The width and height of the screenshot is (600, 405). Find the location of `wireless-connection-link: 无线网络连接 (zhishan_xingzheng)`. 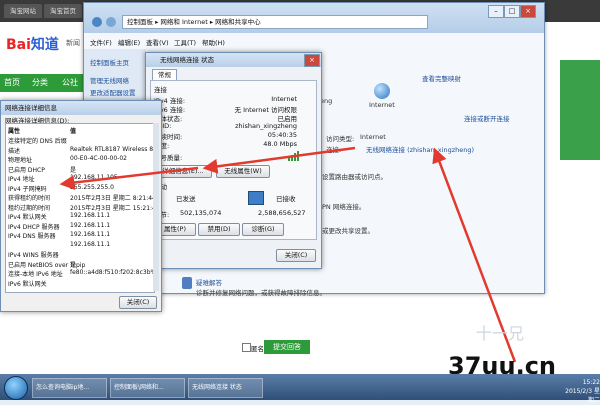

wireless-connection-link: 无线网络连接 (zhishan_xingzheng) is located at coordinates (420, 149).